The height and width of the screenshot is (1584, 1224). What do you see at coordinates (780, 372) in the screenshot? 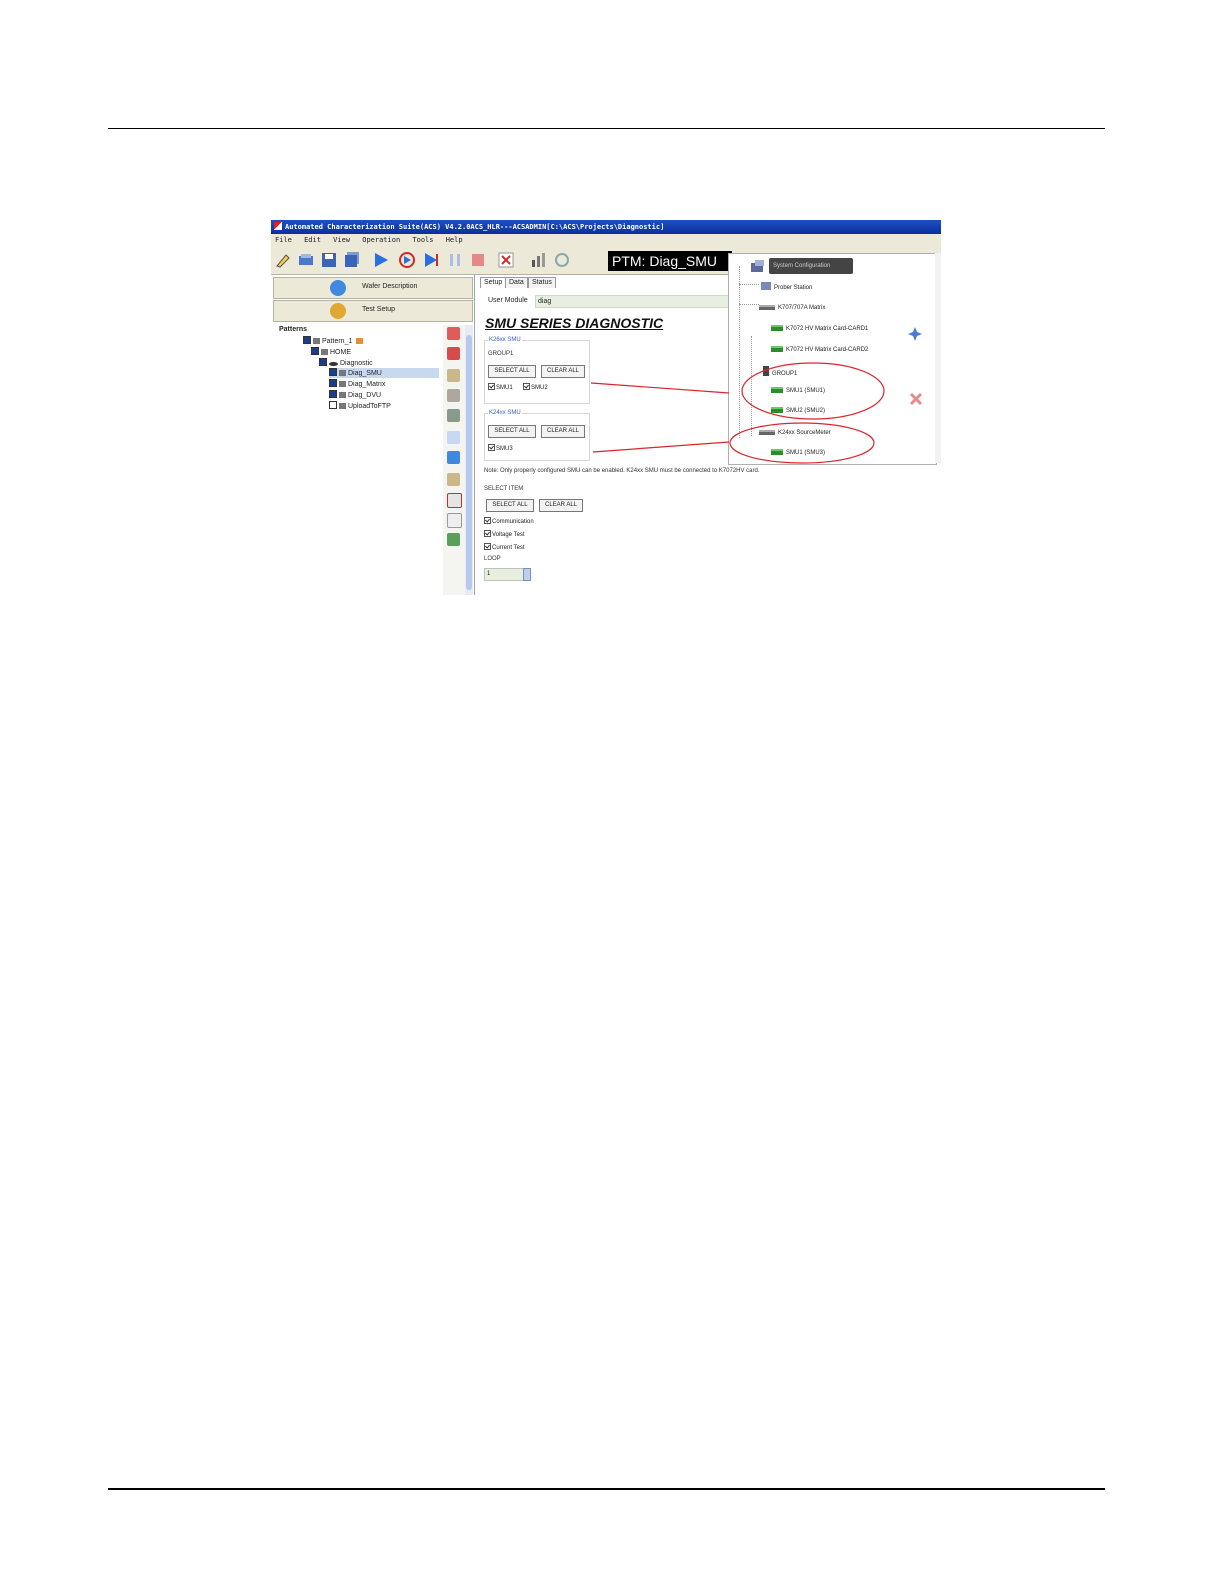
I see `config-item-group1: GROUP1` at bounding box center [780, 372].